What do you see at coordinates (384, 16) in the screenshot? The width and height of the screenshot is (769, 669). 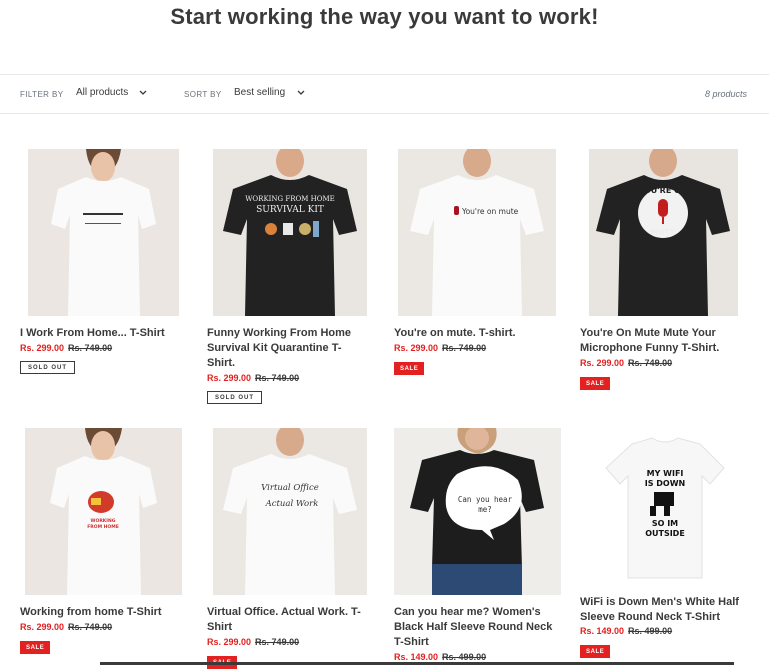 I see `page-title: Start working the way you want to work!` at bounding box center [384, 16].